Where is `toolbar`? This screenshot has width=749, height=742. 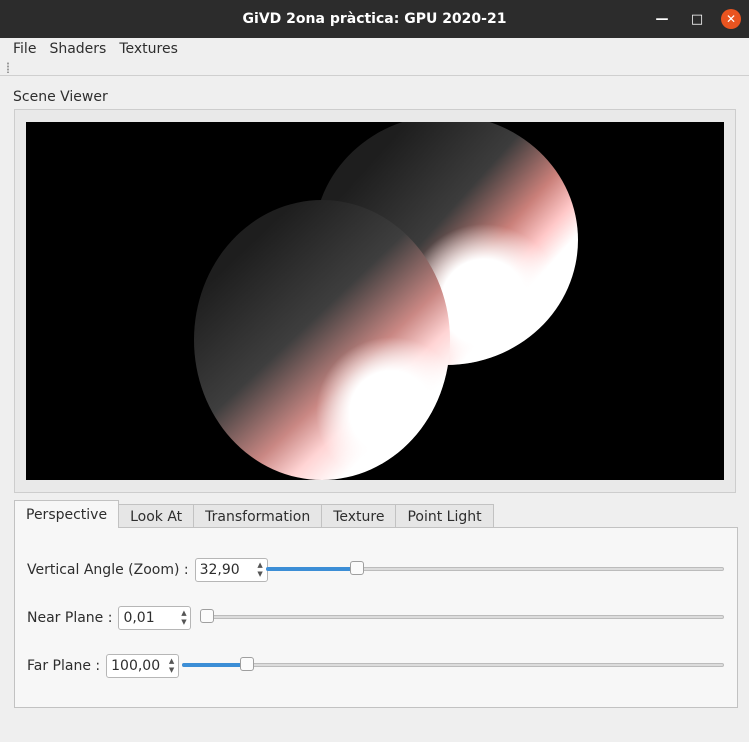 toolbar is located at coordinates (374, 68).